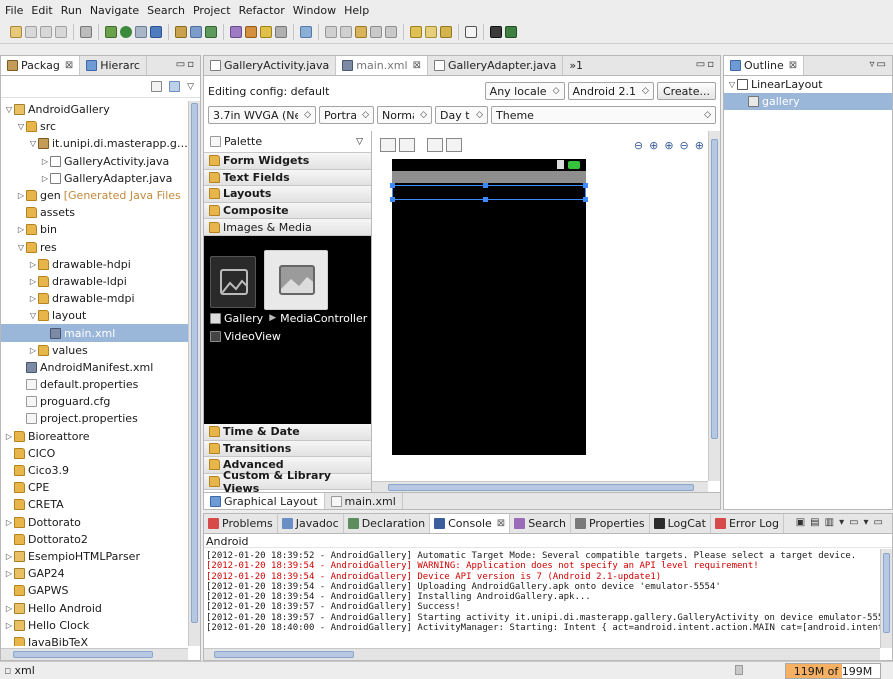 Image resolution: width=893 pixels, height=679 pixels. I want to click on menu-run: Run, so click(71, 10).